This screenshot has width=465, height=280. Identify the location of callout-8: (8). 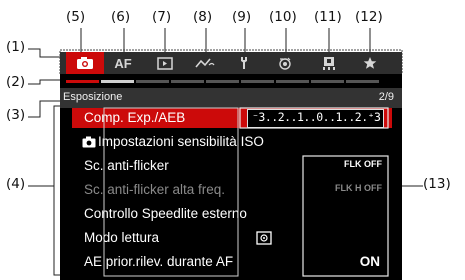
(203, 17).